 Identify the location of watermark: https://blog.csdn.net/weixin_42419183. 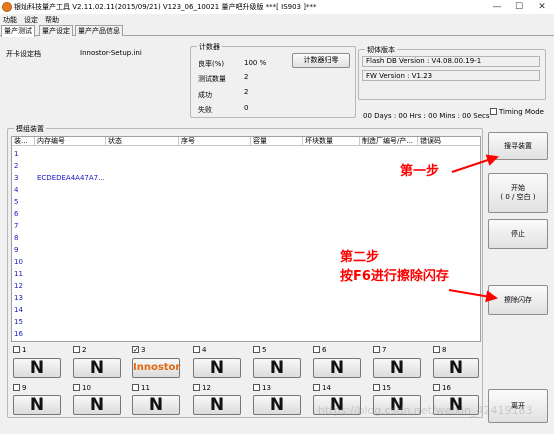
(425, 410).